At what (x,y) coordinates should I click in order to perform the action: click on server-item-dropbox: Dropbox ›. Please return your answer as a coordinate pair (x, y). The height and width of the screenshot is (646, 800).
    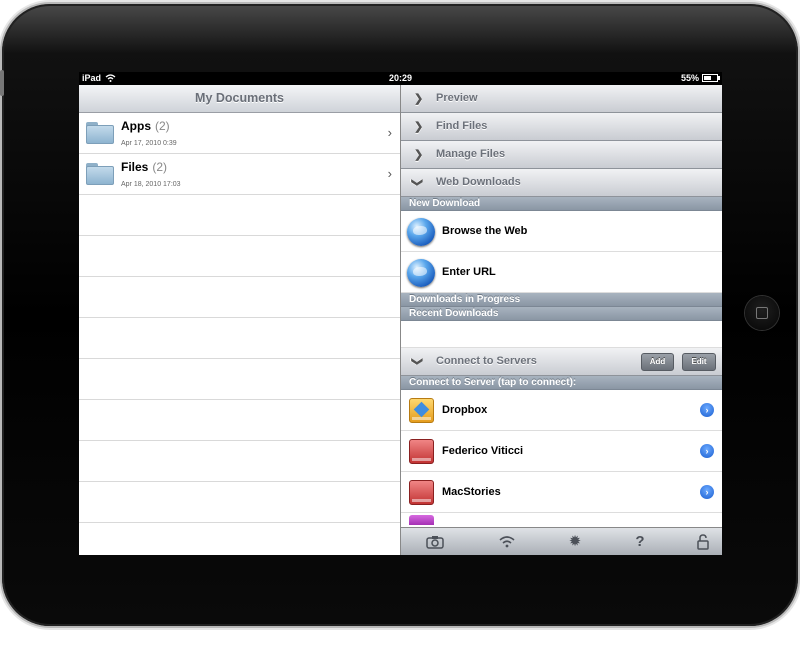
    Looking at the image, I should click on (561, 410).